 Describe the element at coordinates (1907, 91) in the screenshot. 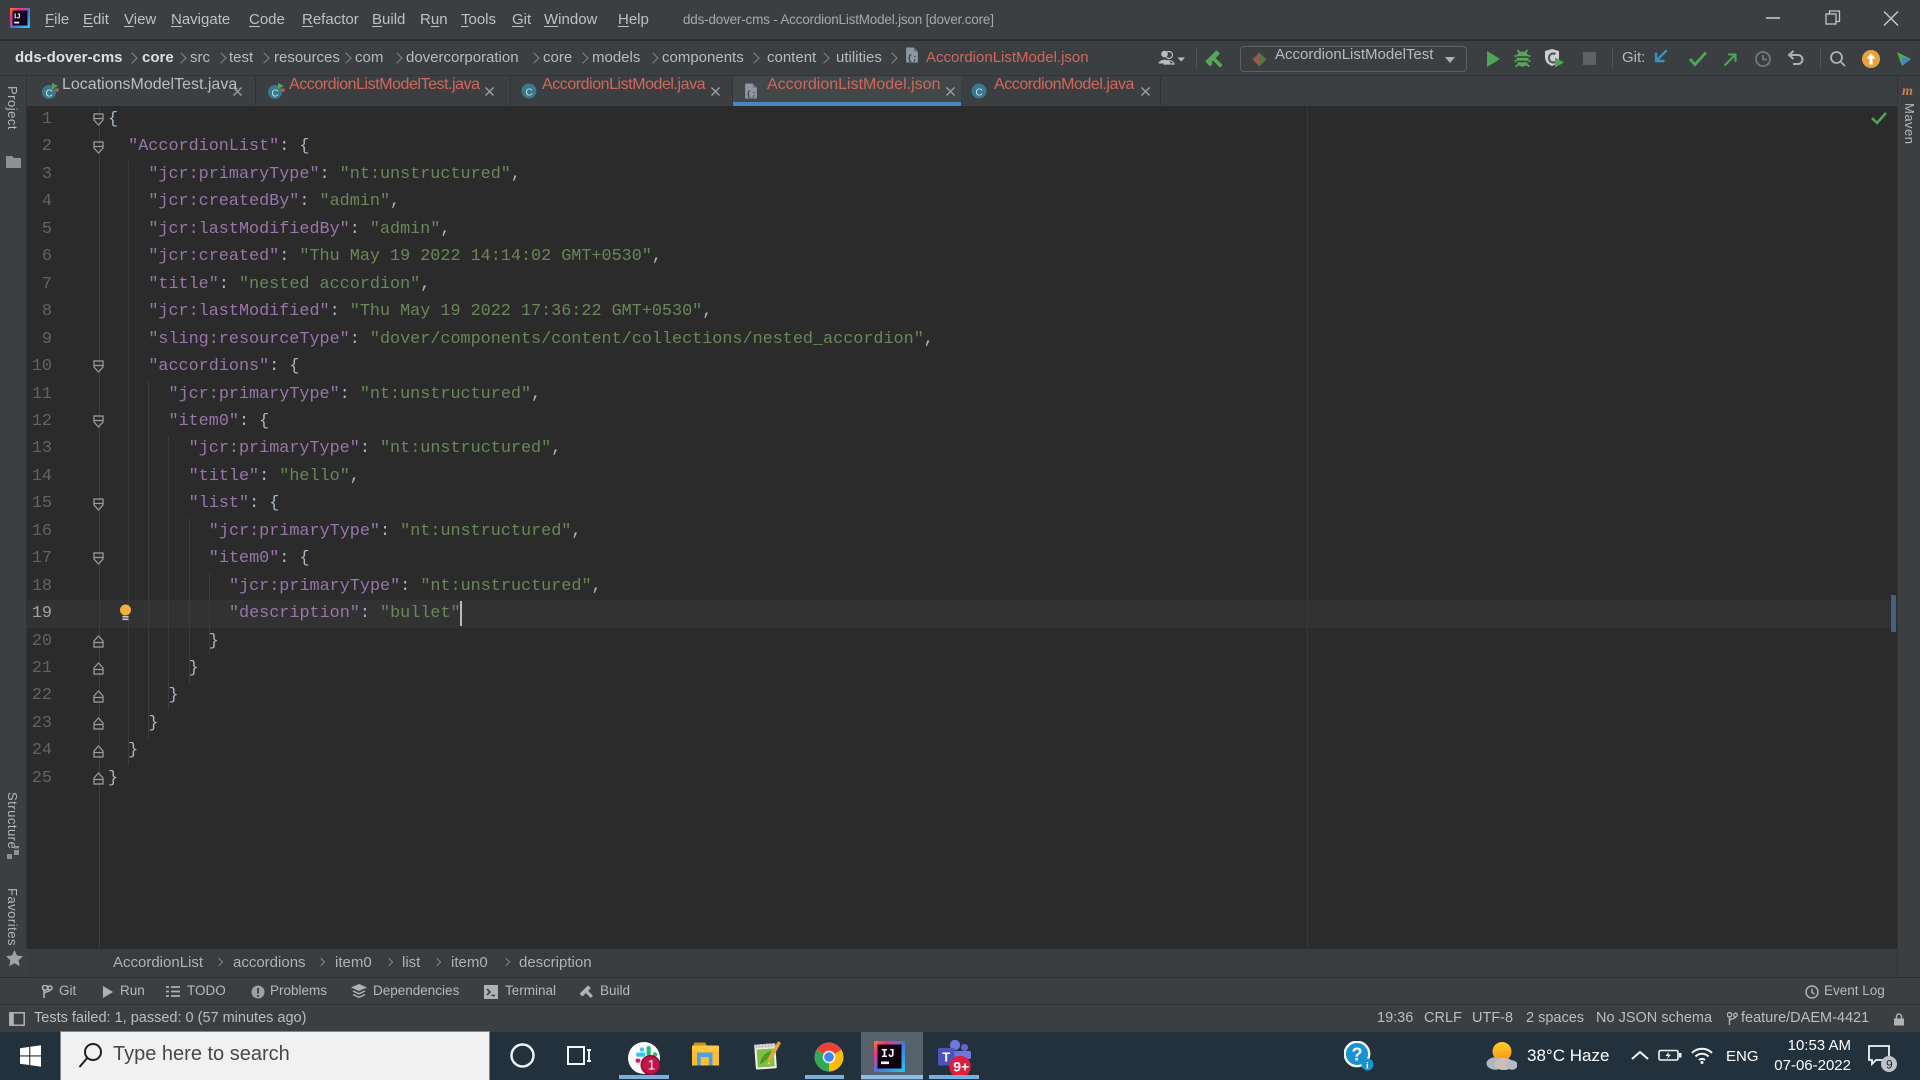

I see `svg-text: m` at that location.